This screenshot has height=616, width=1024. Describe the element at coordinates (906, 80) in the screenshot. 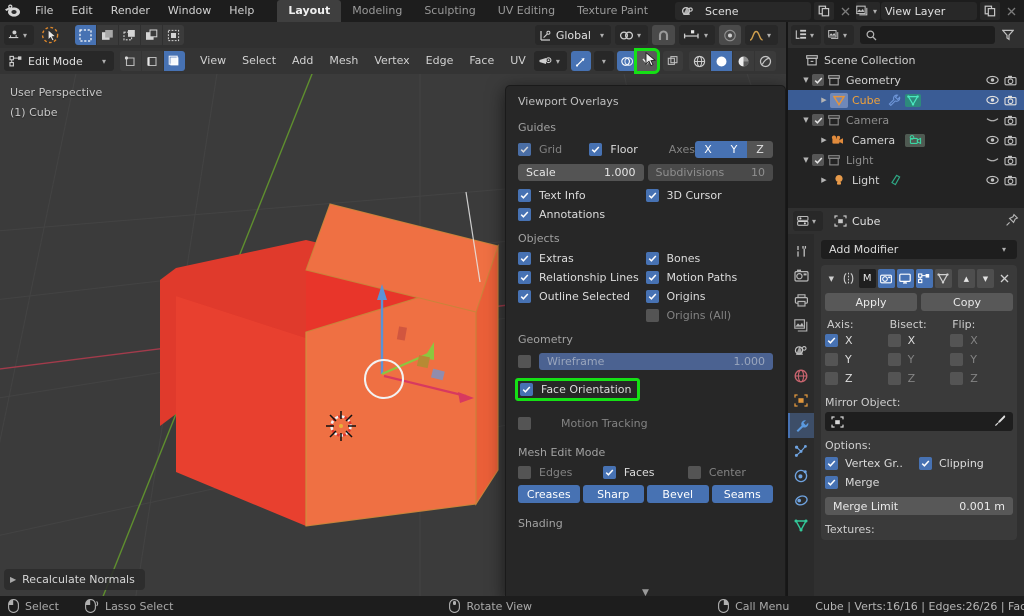

I see `outliner-row-geometry: ▼ Geometry` at that location.